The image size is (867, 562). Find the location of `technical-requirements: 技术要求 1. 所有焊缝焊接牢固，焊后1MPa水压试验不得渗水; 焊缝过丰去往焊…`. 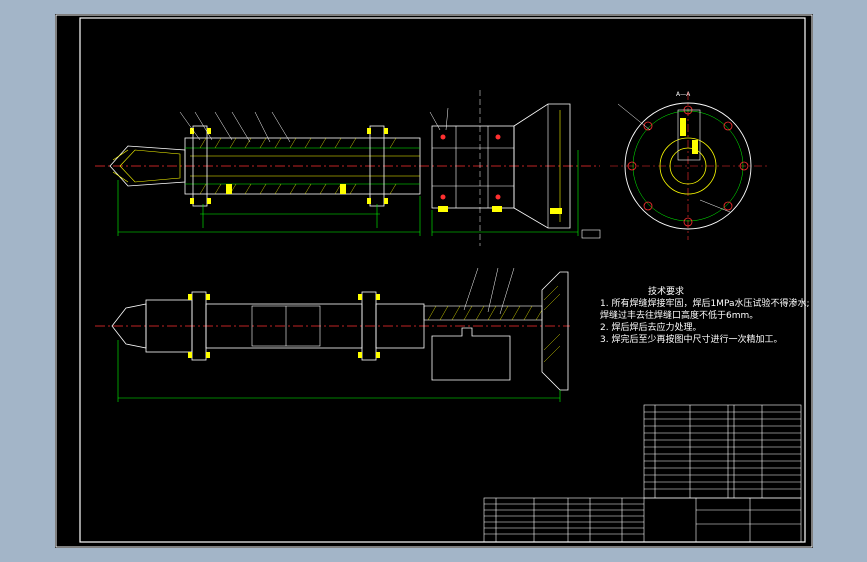

technical-requirements: 技术要求 1. 所有焊缝焊接牢固，焊后1MPa水压试验不得渗水; 焊缝过丰去往焊… is located at coordinates (705, 316).